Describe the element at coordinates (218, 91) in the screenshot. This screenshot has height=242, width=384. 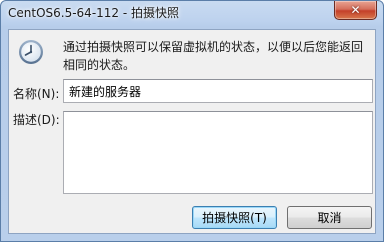
I see `name-input` at that location.